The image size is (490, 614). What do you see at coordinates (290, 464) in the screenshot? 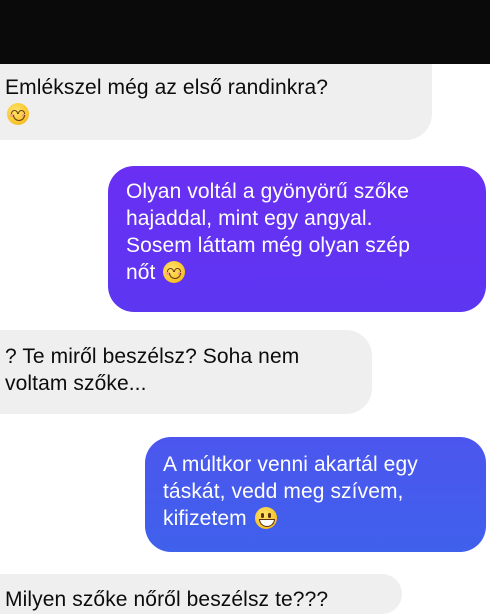
I see `message-text: A múltkor venni akartál egy` at bounding box center [290, 464].